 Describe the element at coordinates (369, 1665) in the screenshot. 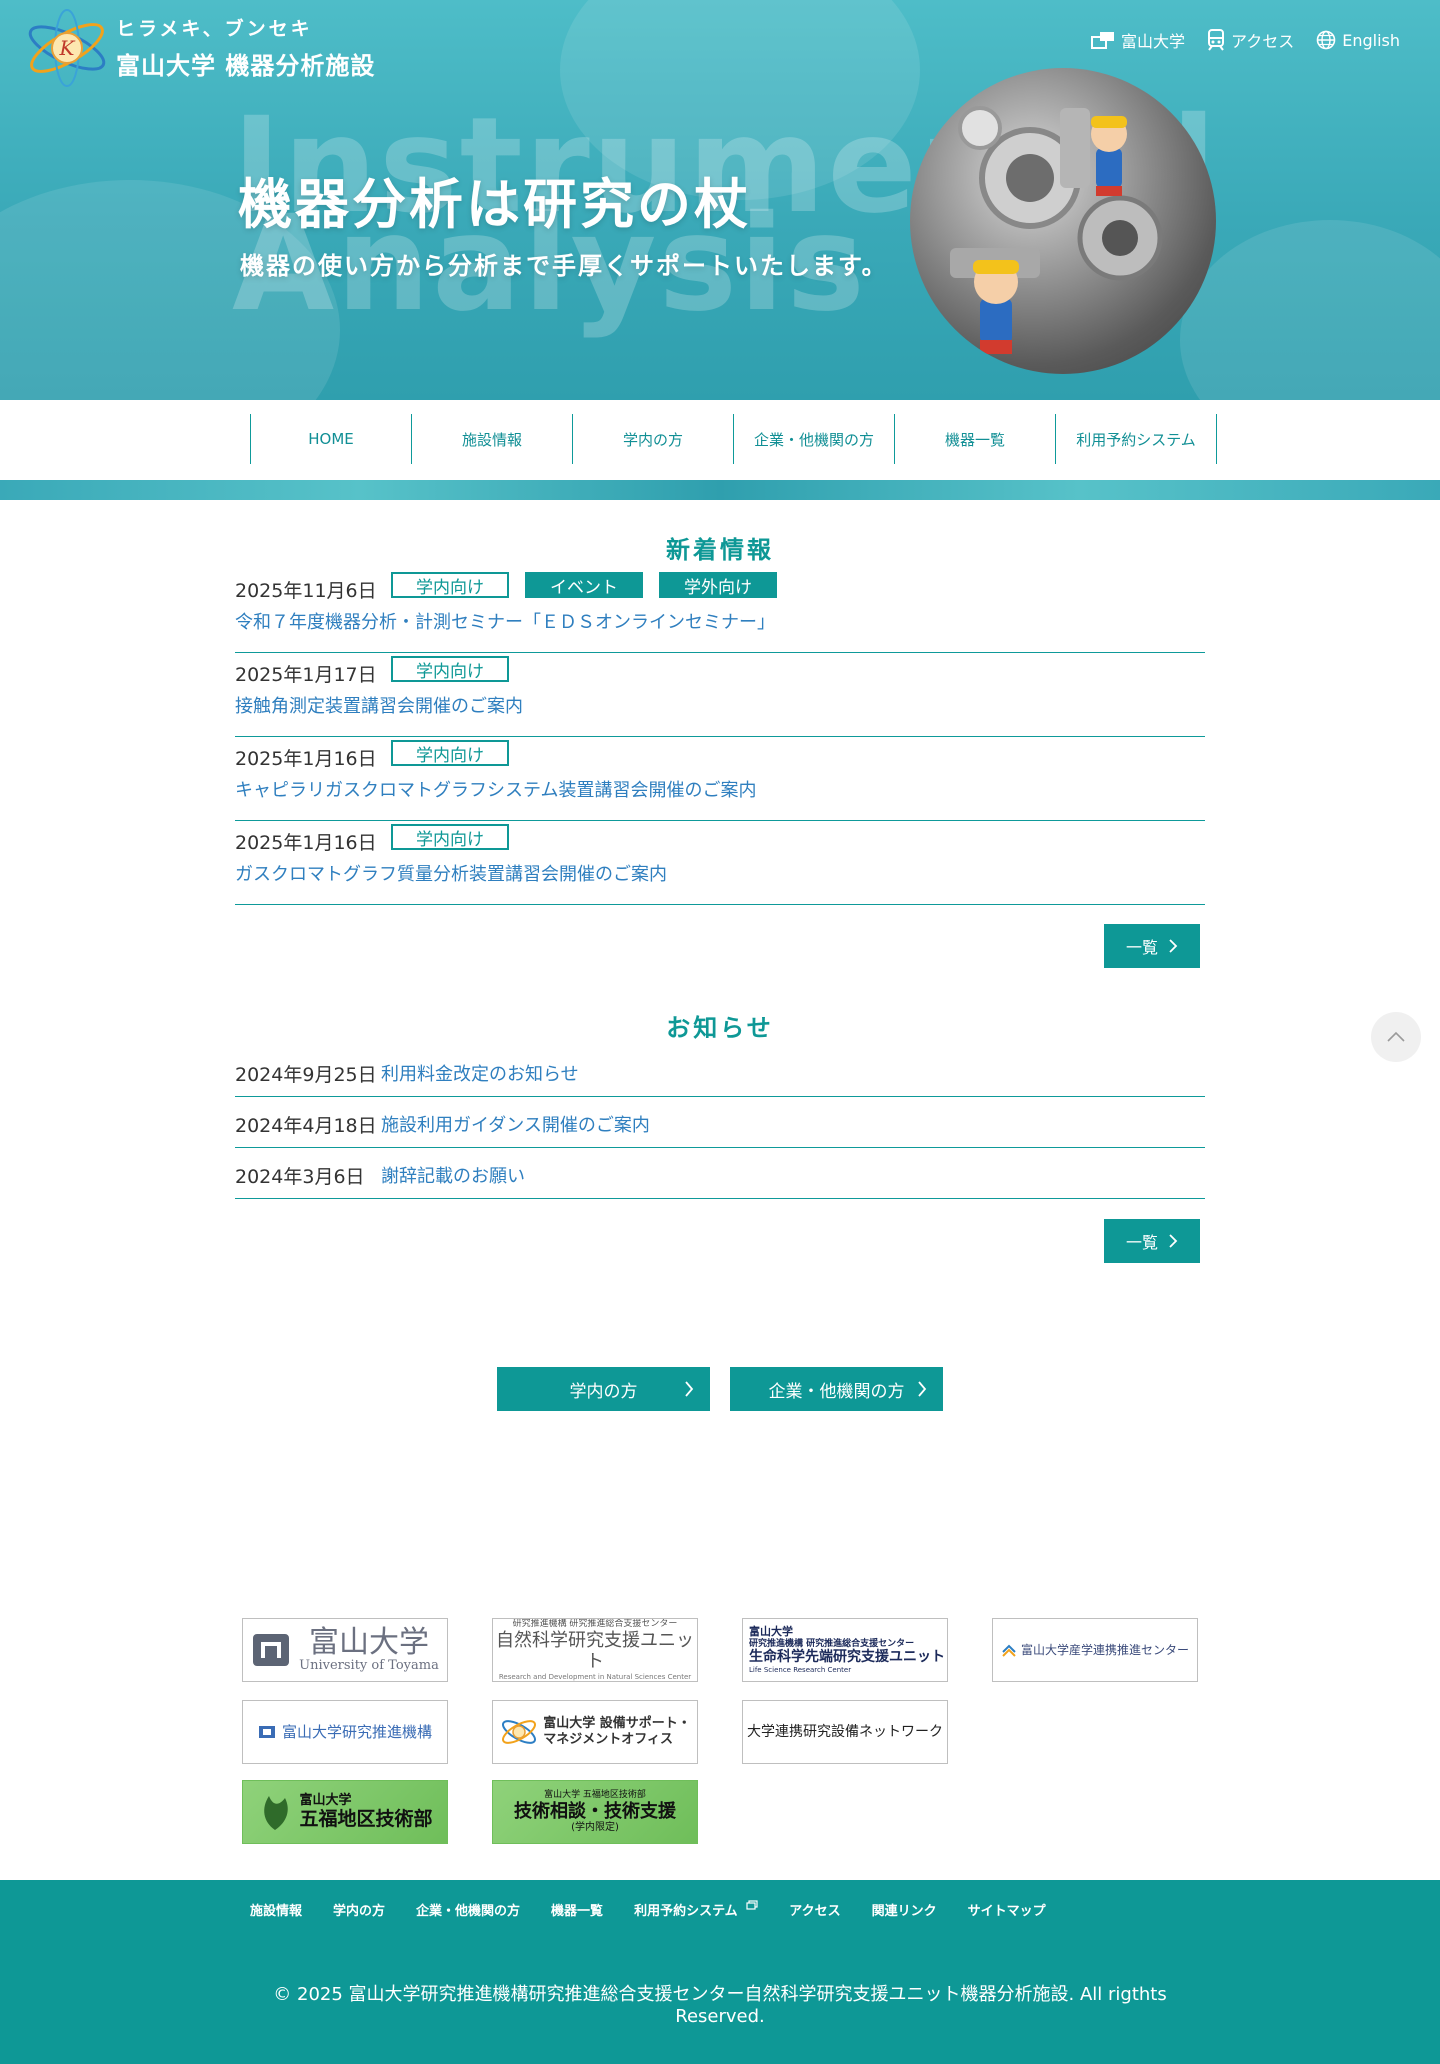

I see `banner-uoft-eng: University of Toyama` at that location.